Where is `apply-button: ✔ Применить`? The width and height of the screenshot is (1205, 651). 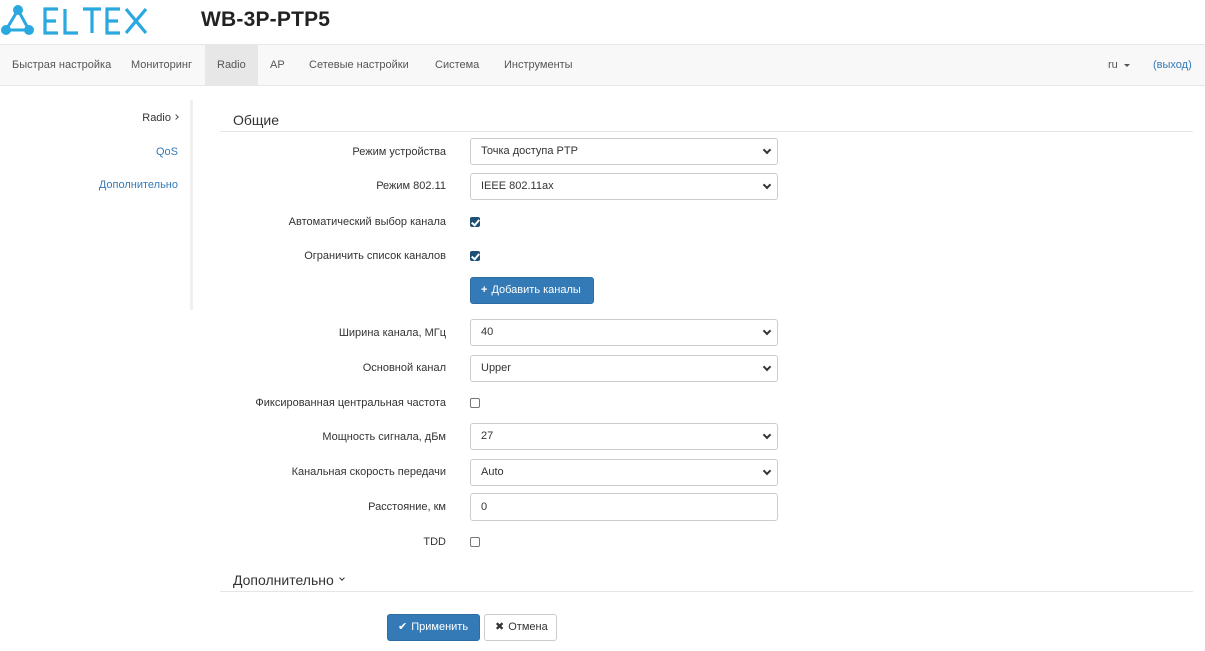
apply-button: ✔ Применить is located at coordinates (433, 627).